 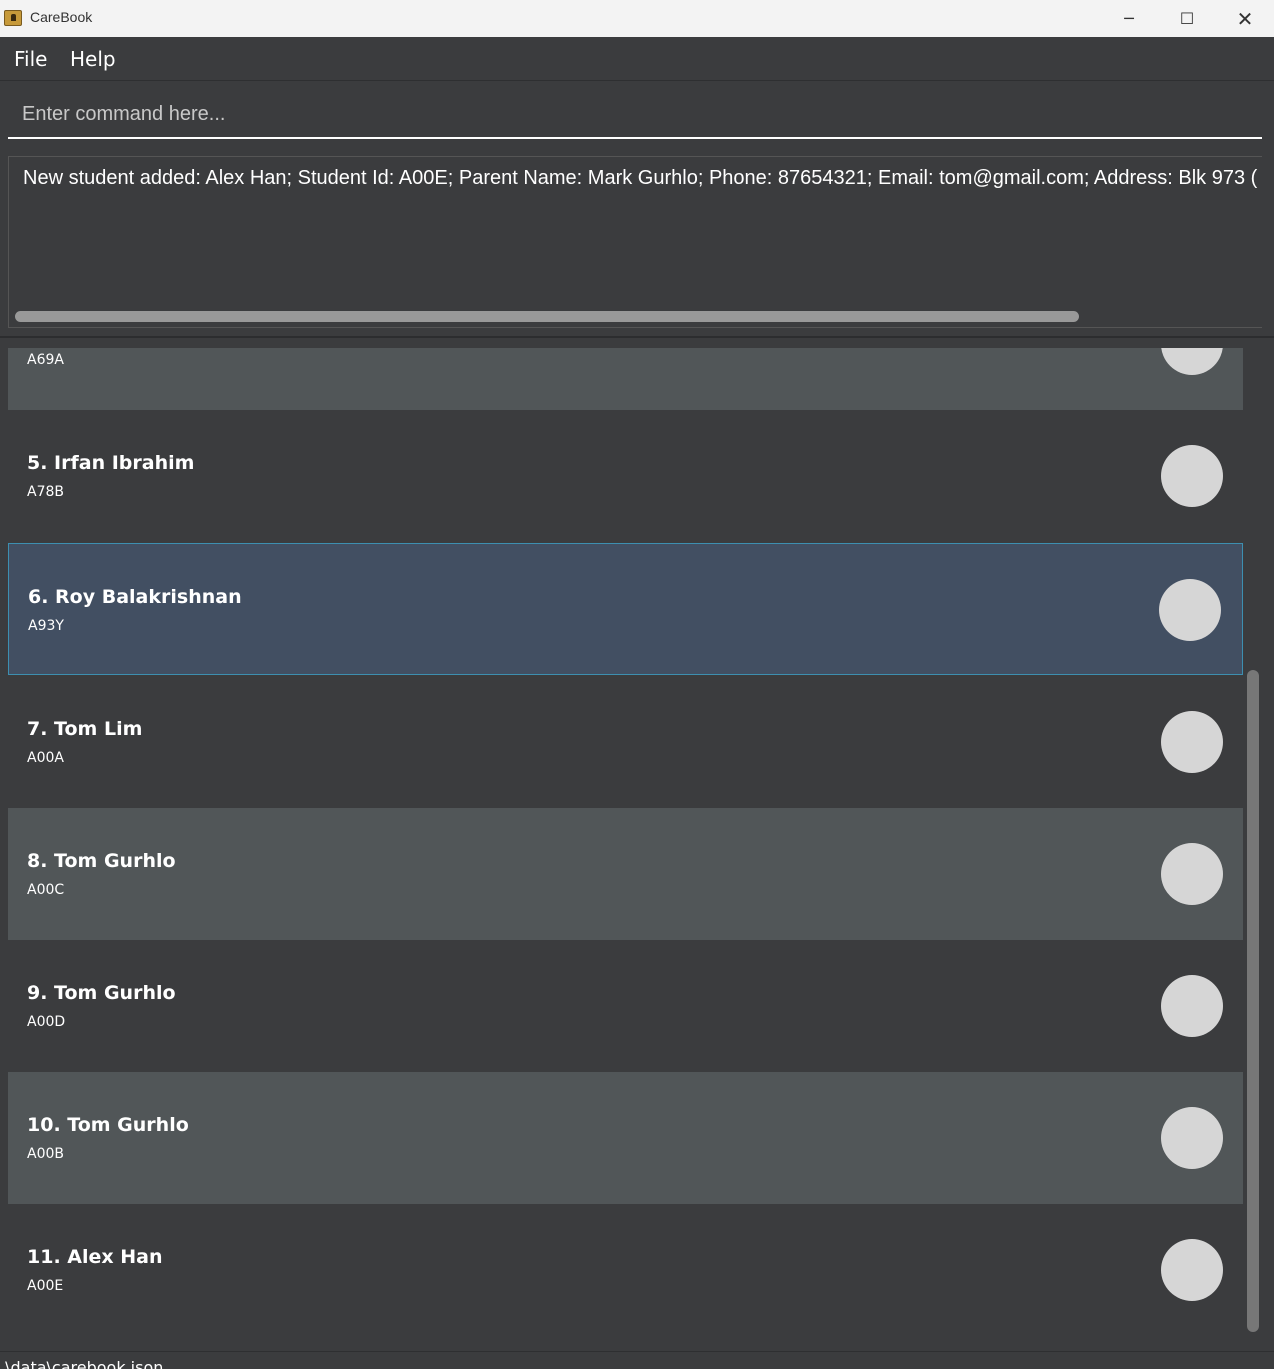 What do you see at coordinates (45, 360) in the screenshot?
I see `student-id: A69A` at bounding box center [45, 360].